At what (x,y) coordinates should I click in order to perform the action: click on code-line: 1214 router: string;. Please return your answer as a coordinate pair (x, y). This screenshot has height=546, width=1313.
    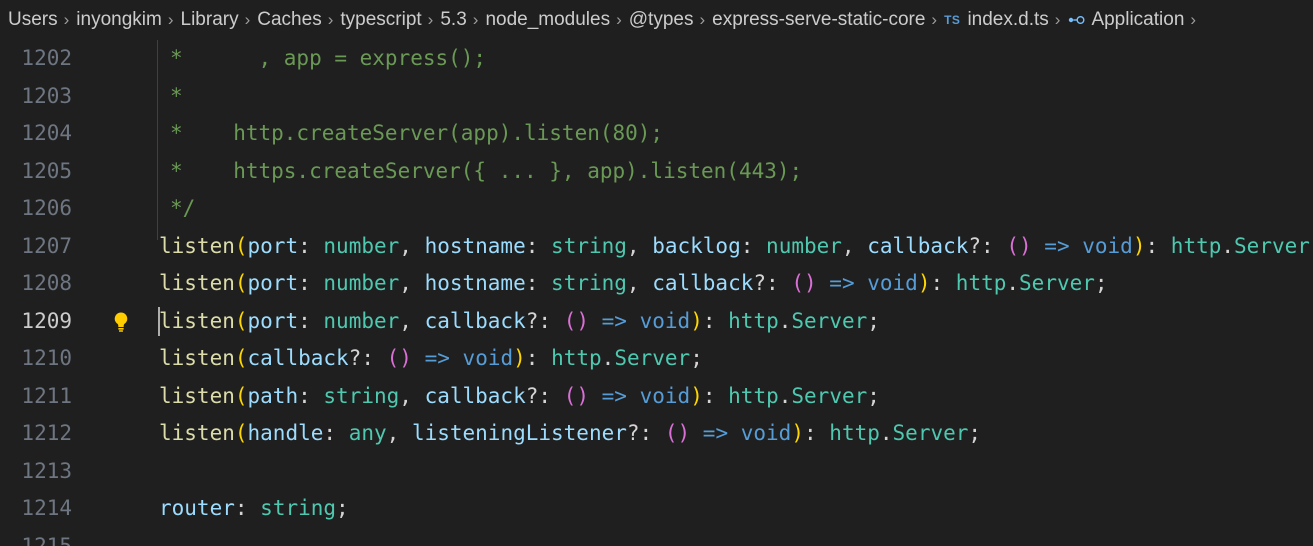
    Looking at the image, I should click on (656, 509).